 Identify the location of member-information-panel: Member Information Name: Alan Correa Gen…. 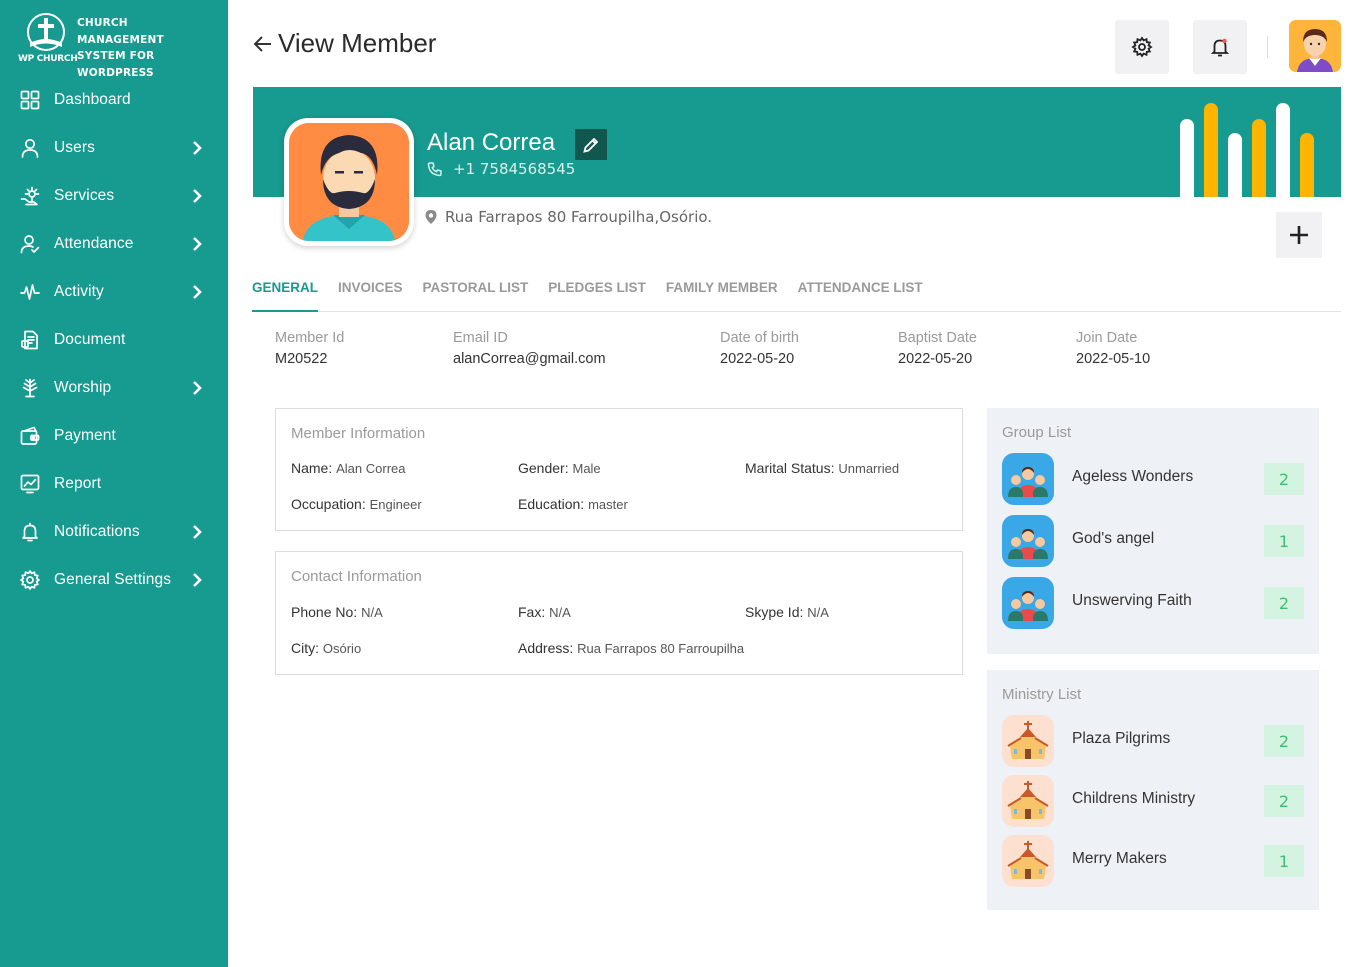
(619, 469).